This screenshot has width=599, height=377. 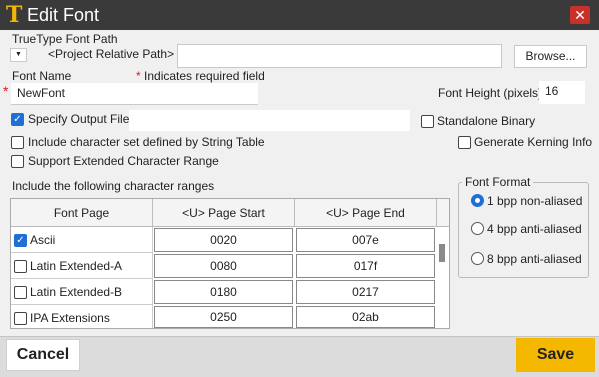 What do you see at coordinates (123, 161) in the screenshot?
I see `extended-range-label: Support Extended Character Range` at bounding box center [123, 161].